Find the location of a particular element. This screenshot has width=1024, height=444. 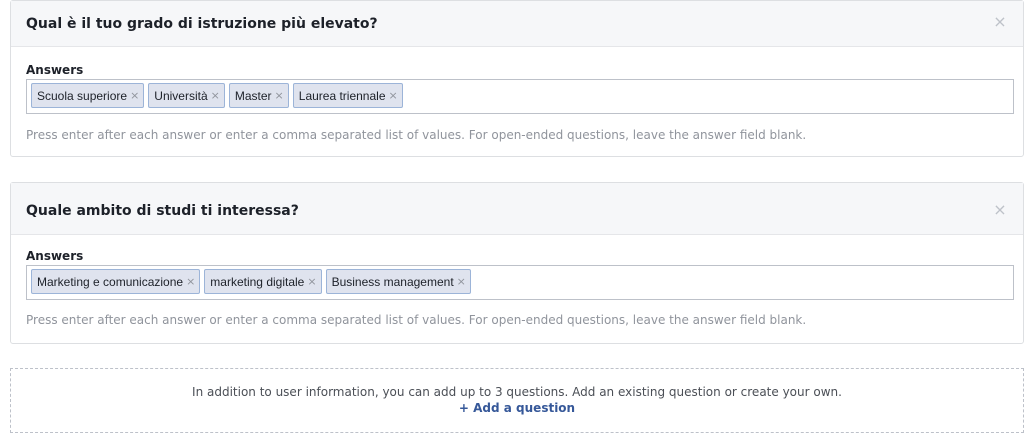

question-title: Quale ambito di studi ti interessa? is located at coordinates (162, 211).